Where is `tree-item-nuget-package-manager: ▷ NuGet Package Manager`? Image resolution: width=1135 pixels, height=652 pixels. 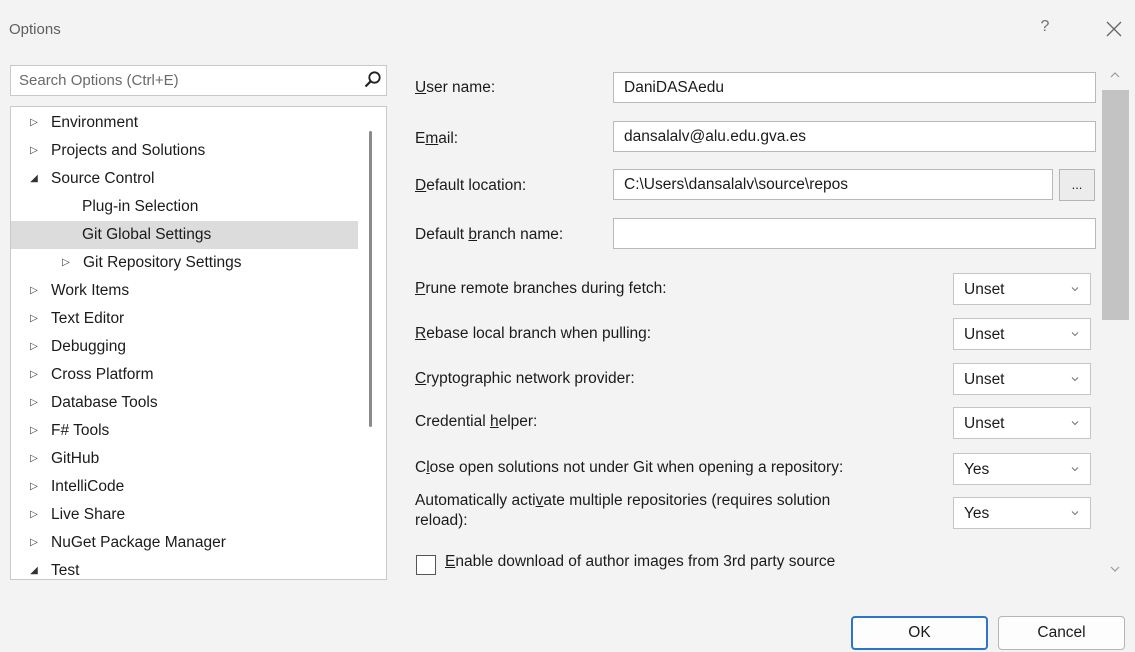 tree-item-nuget-package-manager: ▷ NuGet Package Manager is located at coordinates (184, 543).